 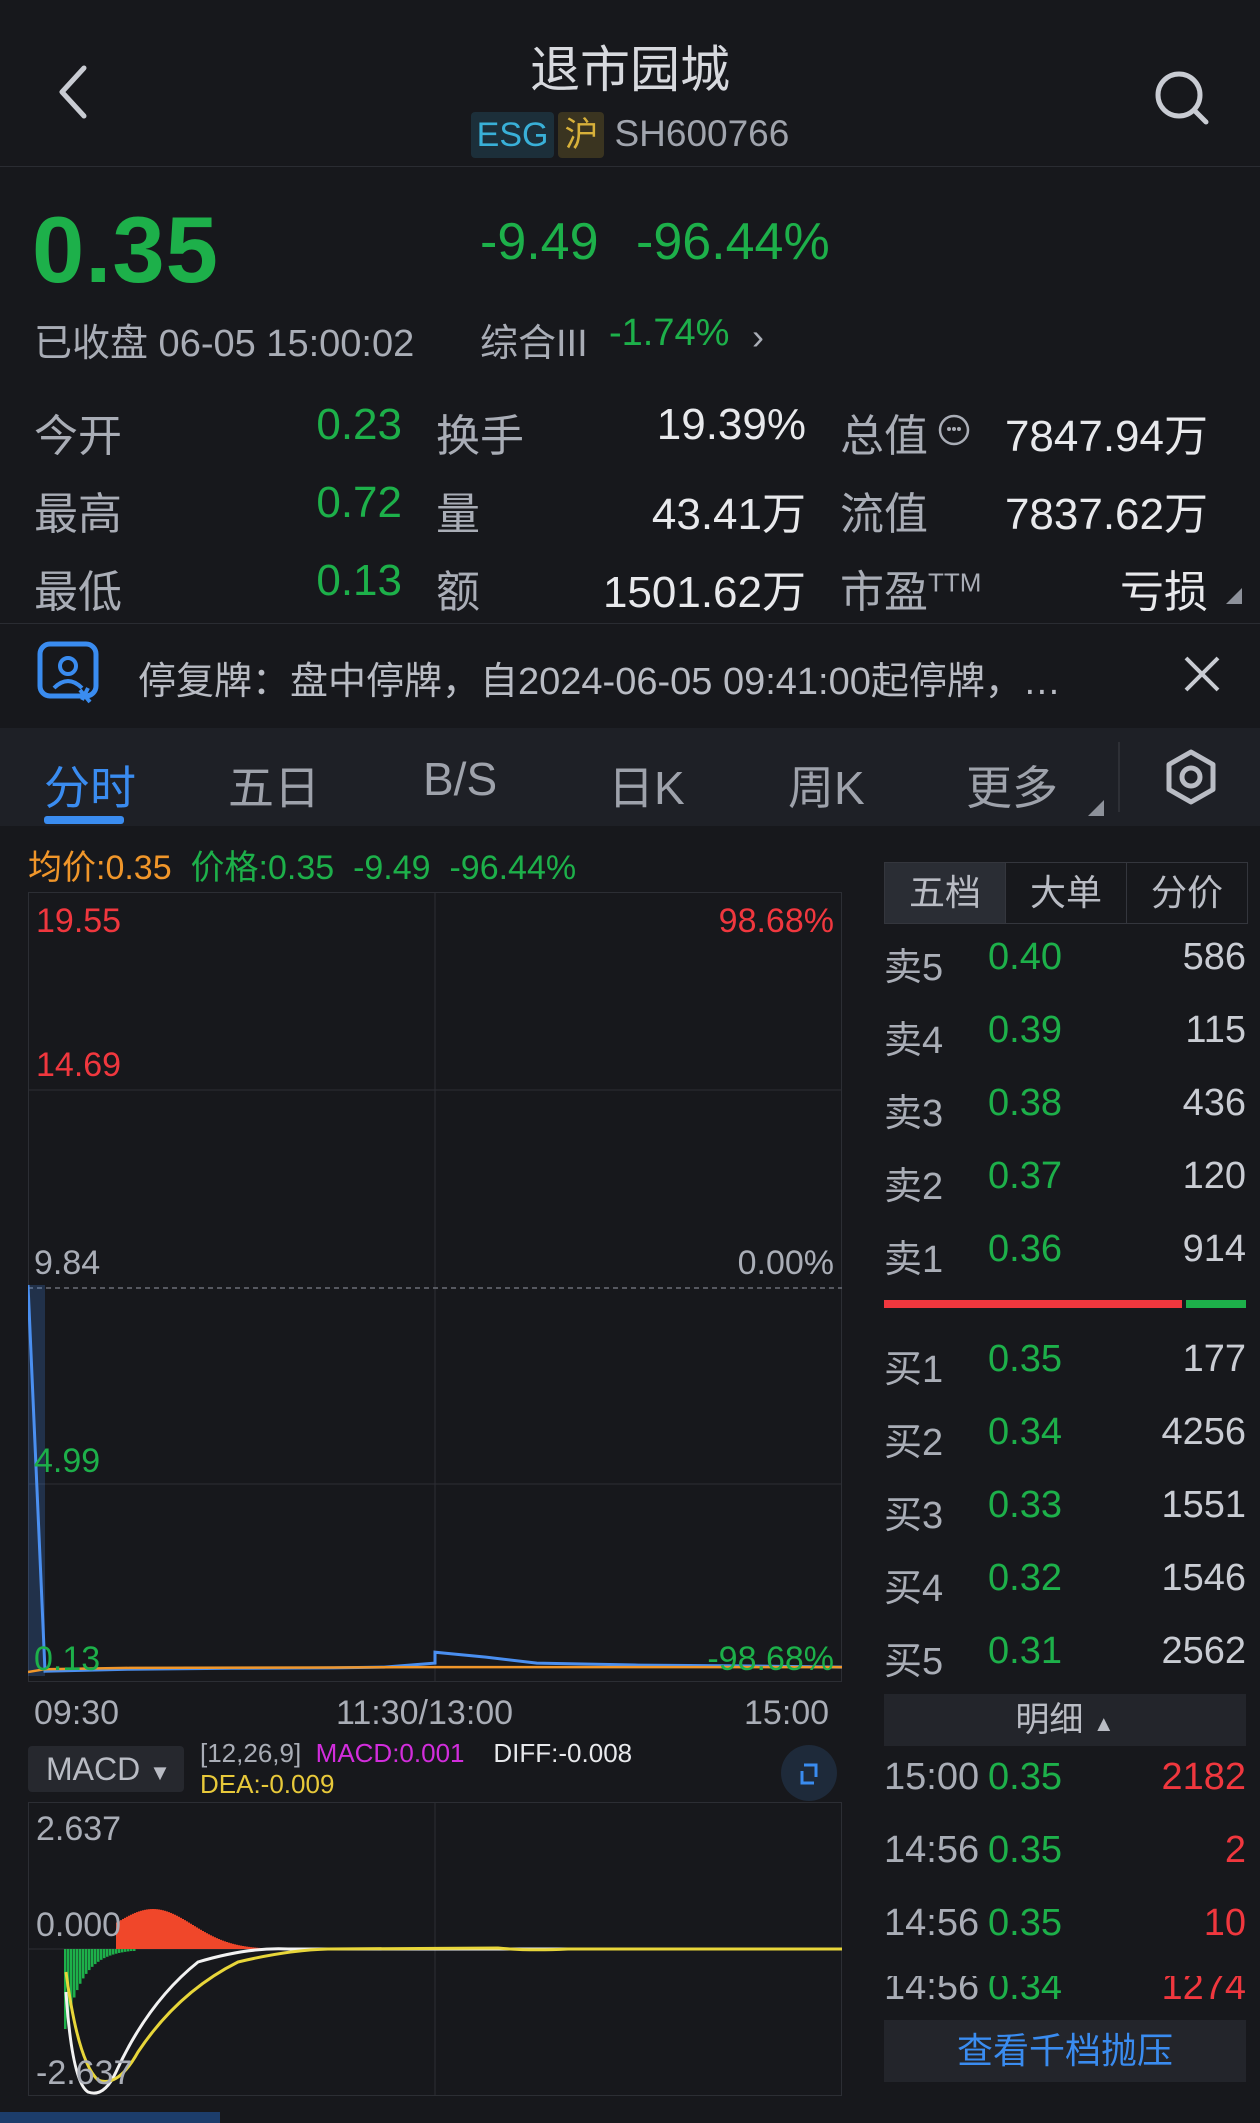 What do you see at coordinates (1025, 1249) in the screenshot?
I see `ask-price: 0.36` at bounding box center [1025, 1249].